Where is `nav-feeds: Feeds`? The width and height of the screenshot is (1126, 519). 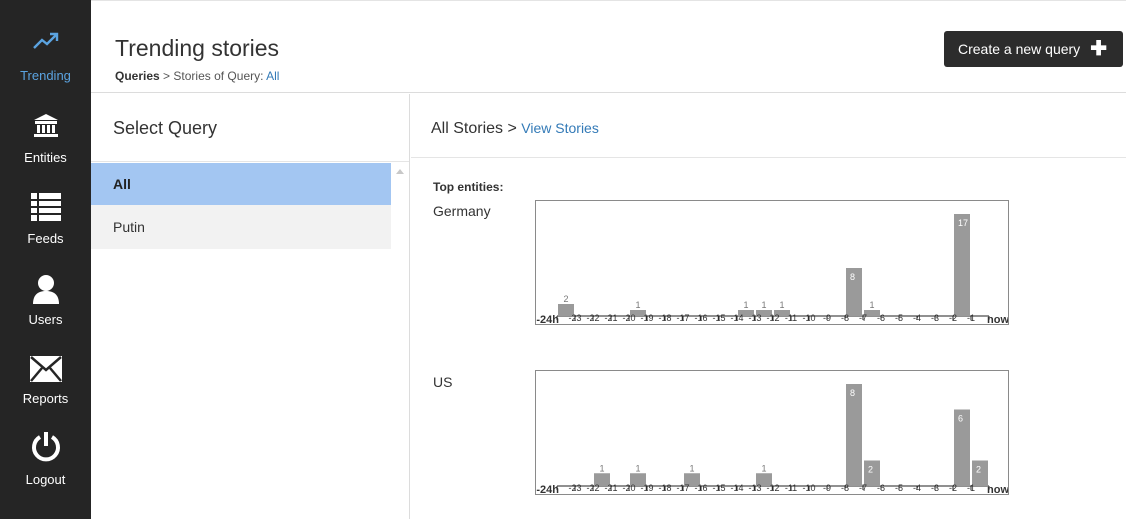 nav-feeds: Feeds is located at coordinates (45, 226).